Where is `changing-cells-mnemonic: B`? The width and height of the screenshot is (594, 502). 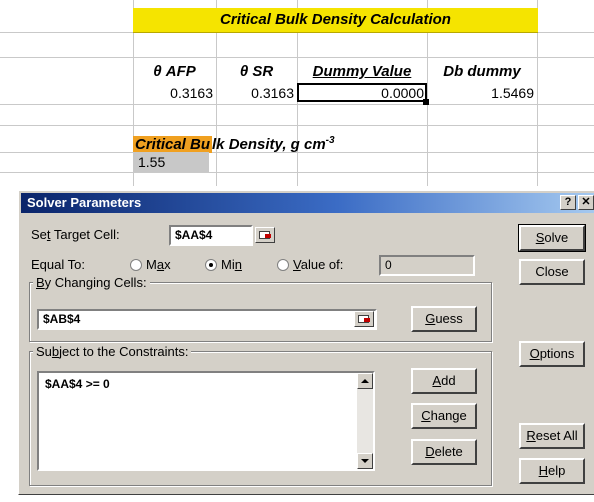 changing-cells-mnemonic: B is located at coordinates (40, 282).